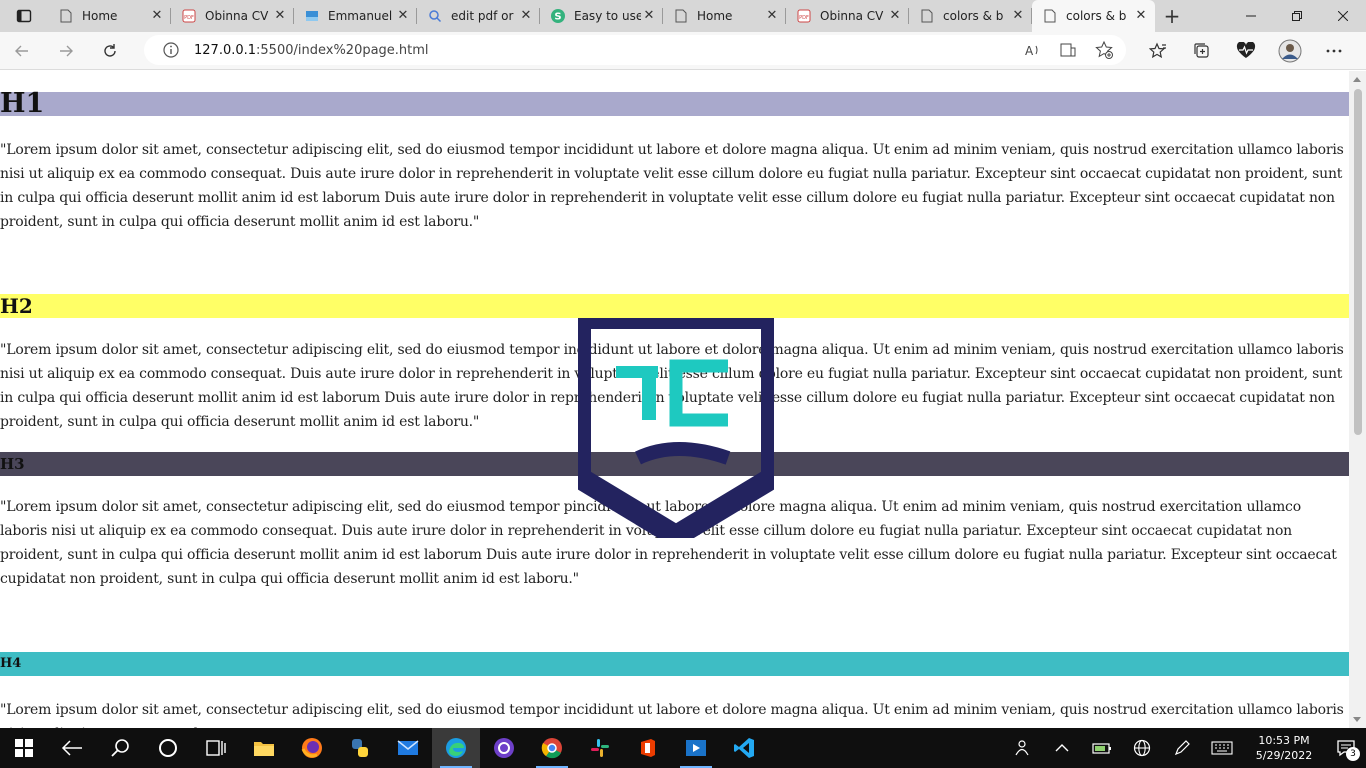  I want to click on close-window-button, so click(1343, 16).